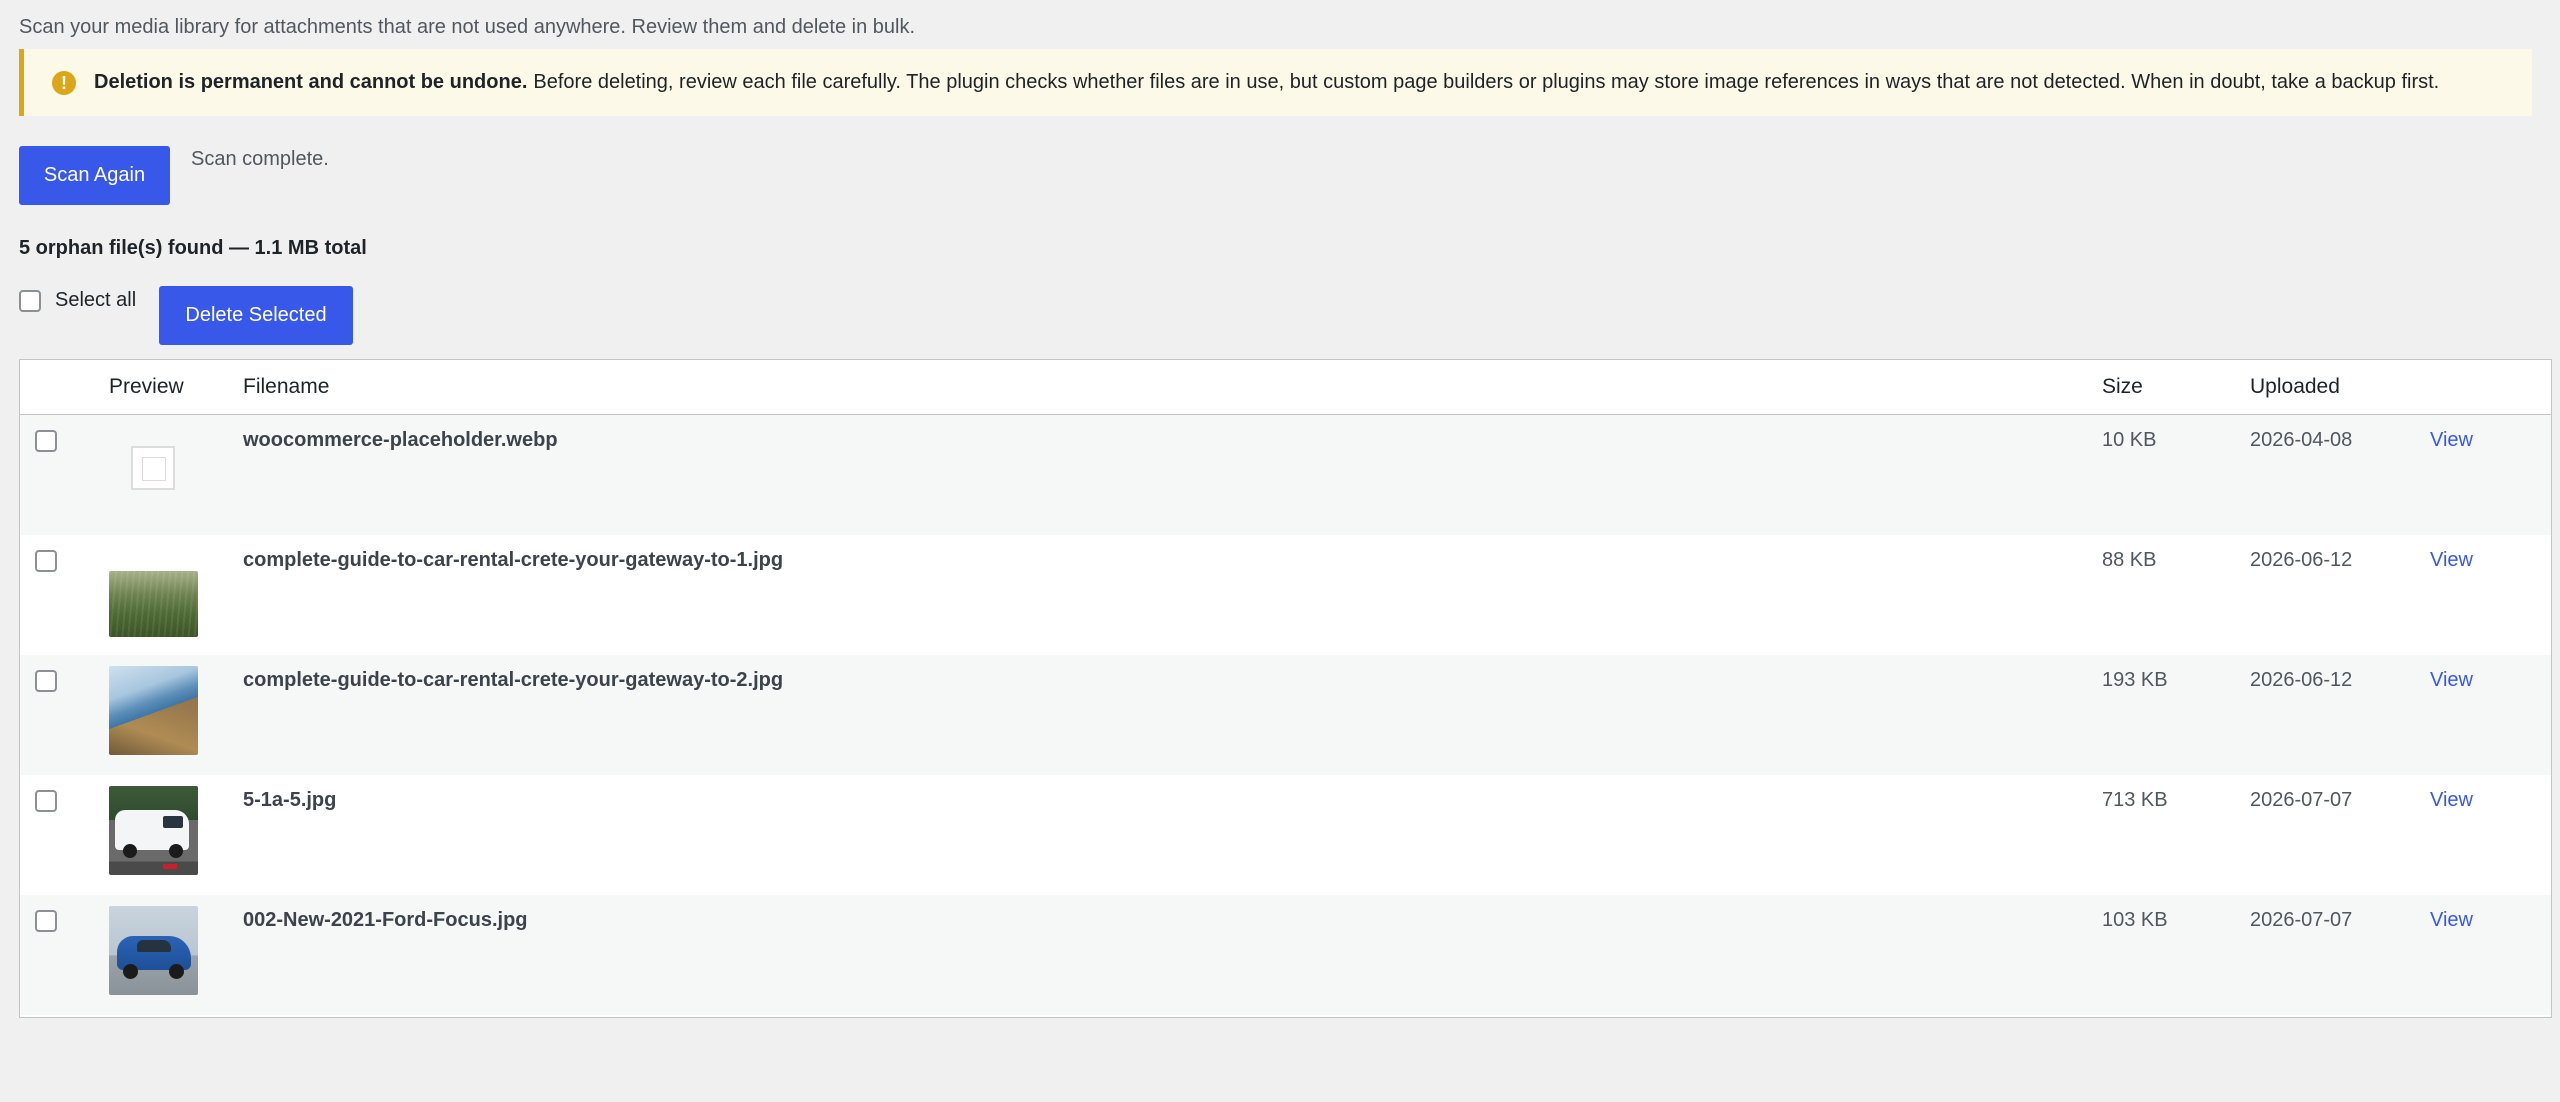 Image resolution: width=2560 pixels, height=1102 pixels. Describe the element at coordinates (154, 946) in the screenshot. I see `car-window` at that location.